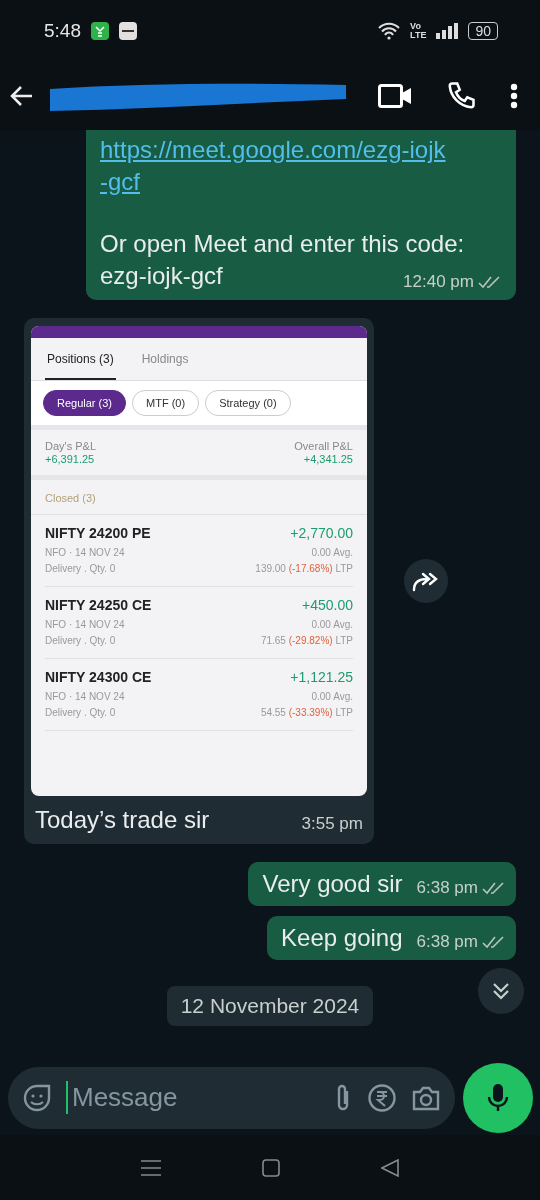 This screenshot has height=1200, width=540. What do you see at coordinates (514, 96) in the screenshot?
I see `more-options-icon` at bounding box center [514, 96].